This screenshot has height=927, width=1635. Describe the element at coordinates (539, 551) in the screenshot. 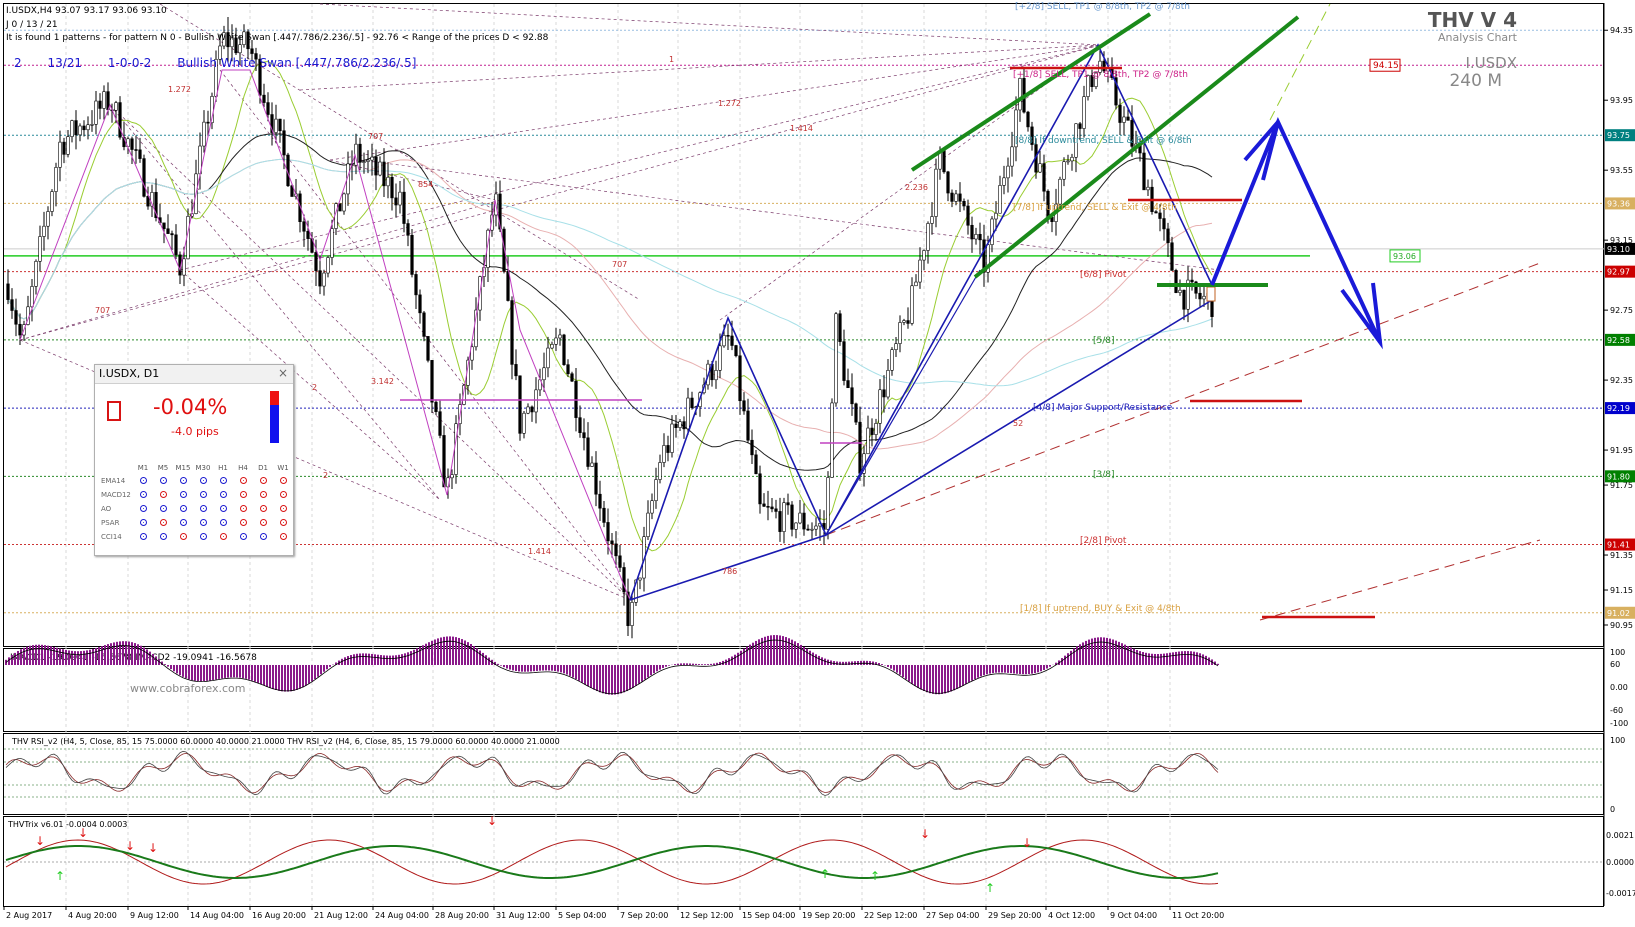

I see `fib-ratio-label: 1.414` at that location.